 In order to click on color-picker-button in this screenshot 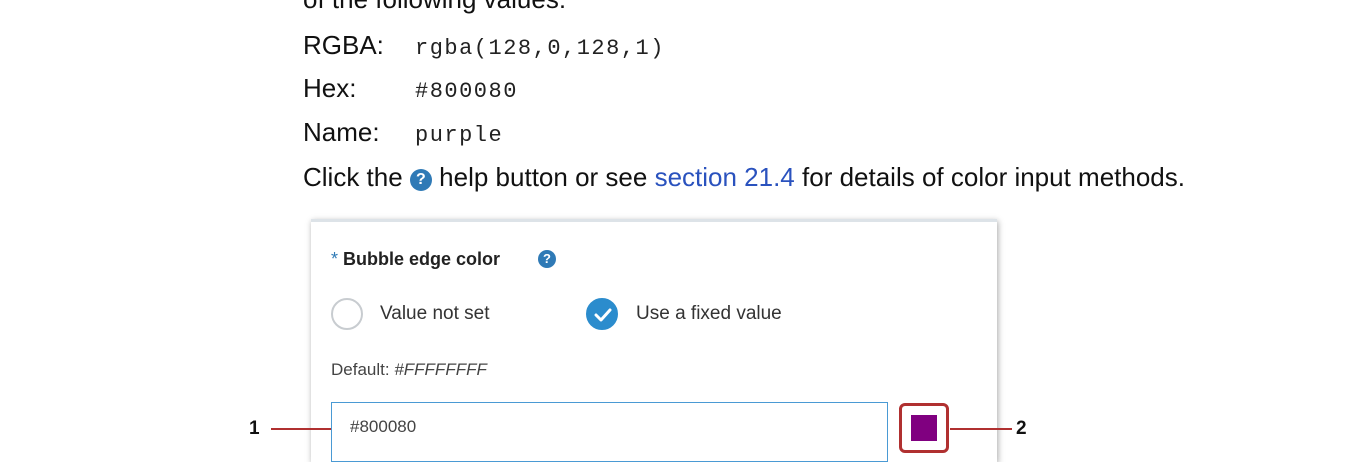, I will do `click(924, 428)`.